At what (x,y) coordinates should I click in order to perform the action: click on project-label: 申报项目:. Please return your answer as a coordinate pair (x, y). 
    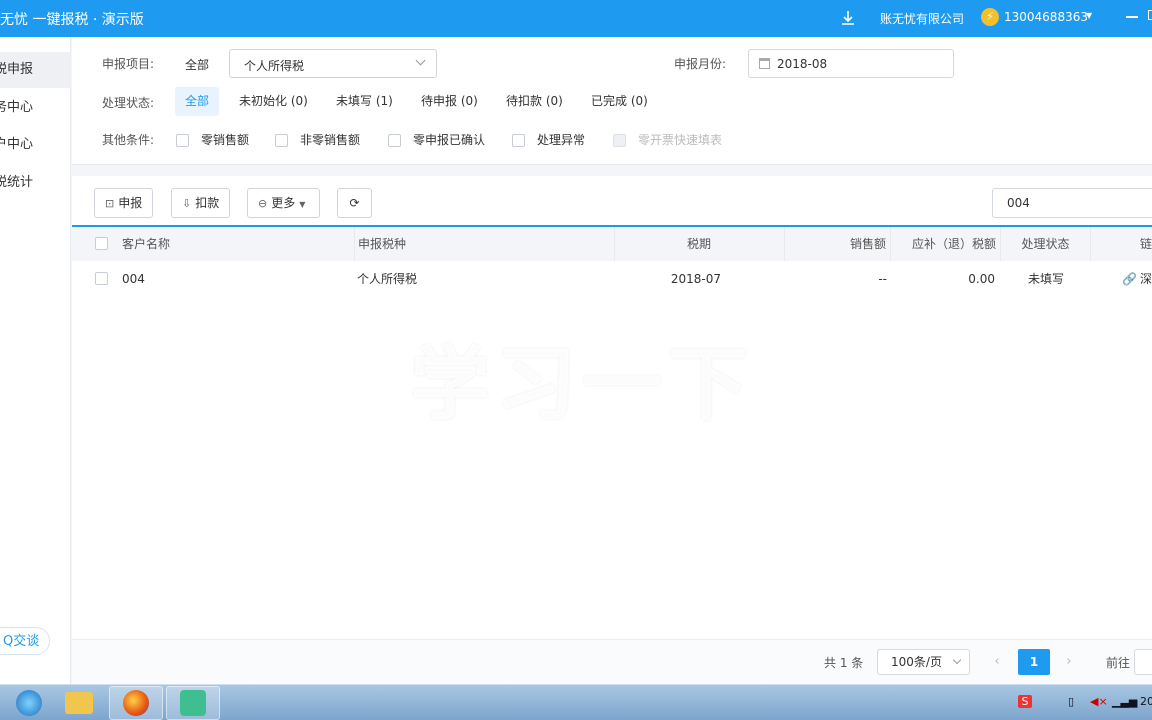
    Looking at the image, I should click on (128, 64).